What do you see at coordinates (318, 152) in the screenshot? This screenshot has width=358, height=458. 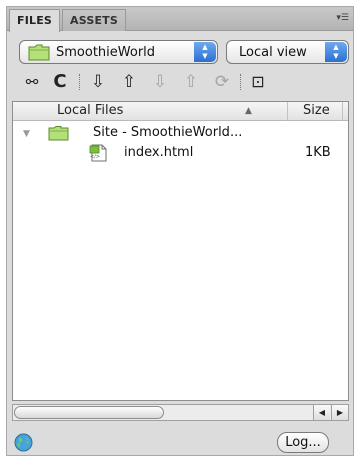 I see `file-size: 1KB` at bounding box center [318, 152].